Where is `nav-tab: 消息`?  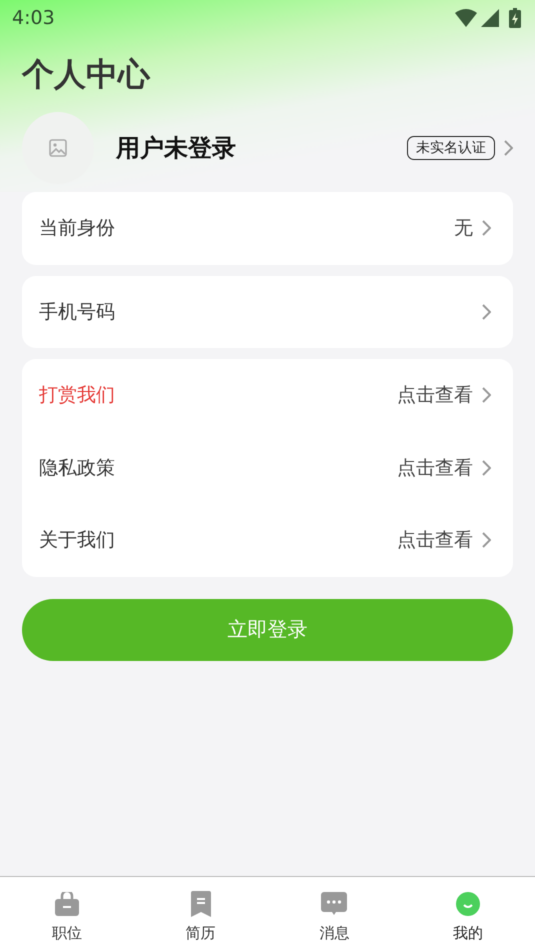
nav-tab: 消息 is located at coordinates (335, 914).